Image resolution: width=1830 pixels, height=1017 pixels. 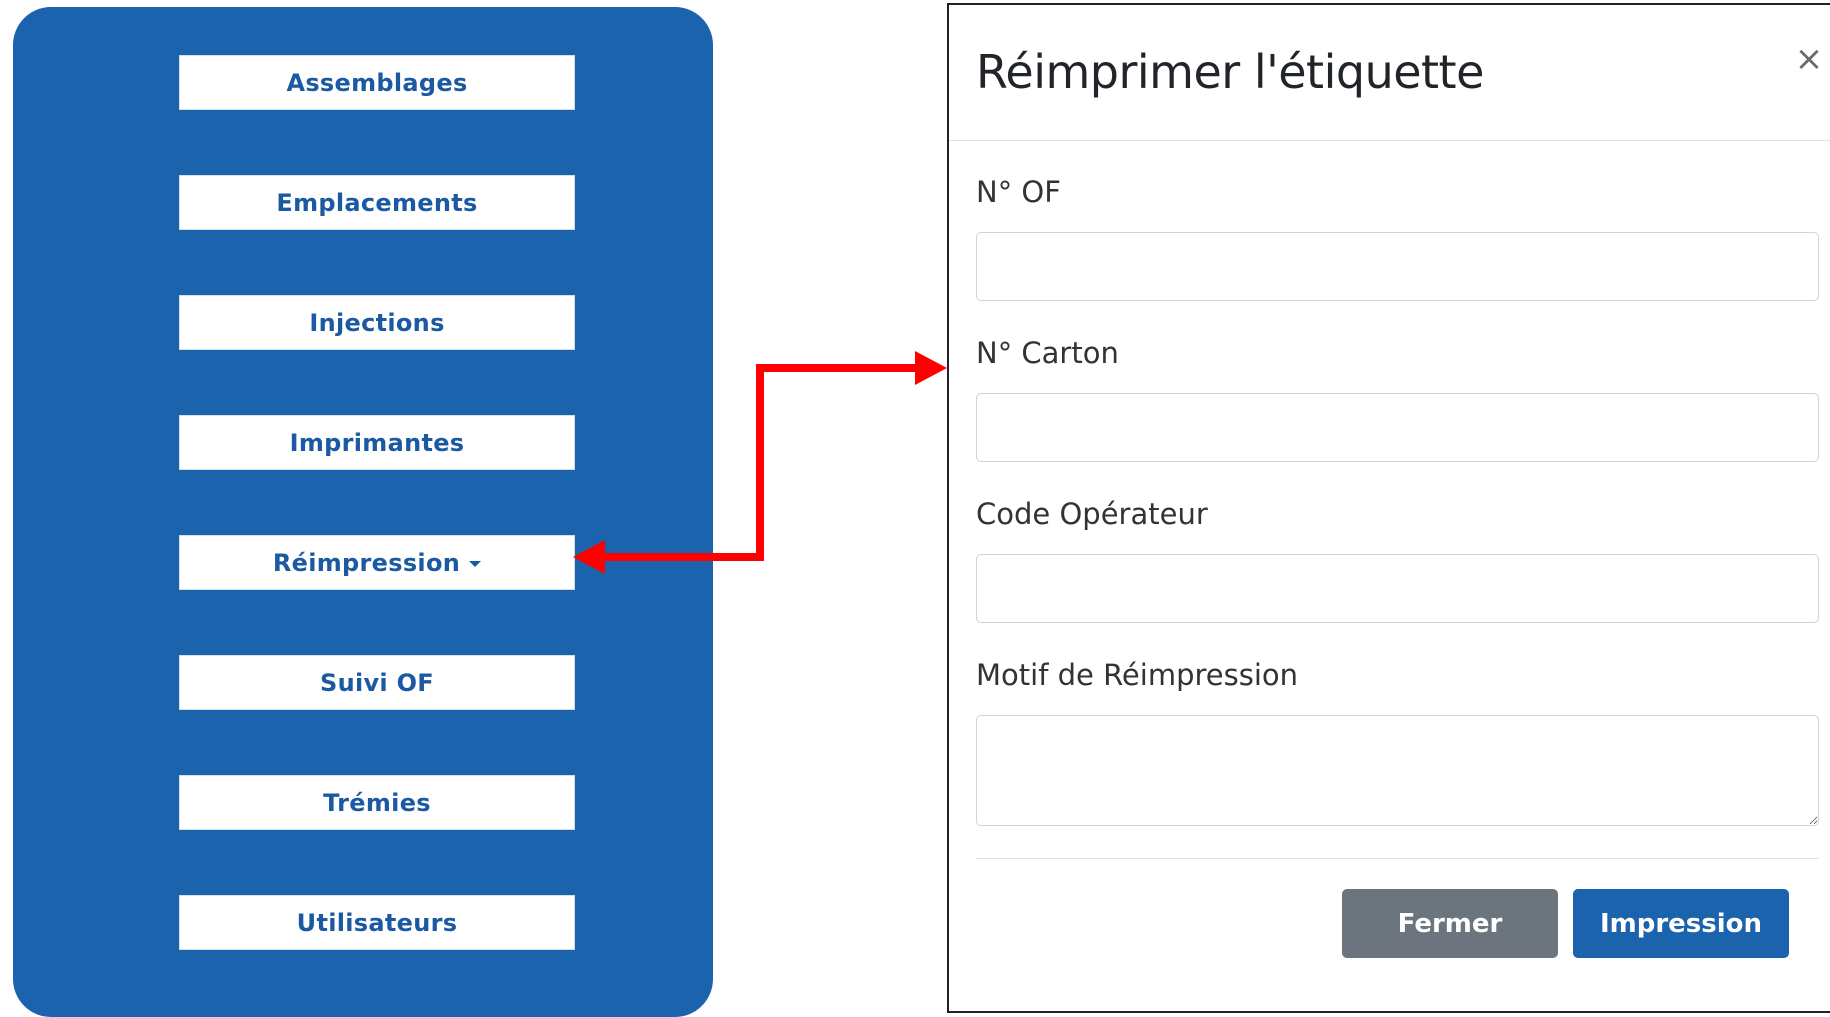 What do you see at coordinates (1397, 858) in the screenshot?
I see `modal-footer-divider` at bounding box center [1397, 858].